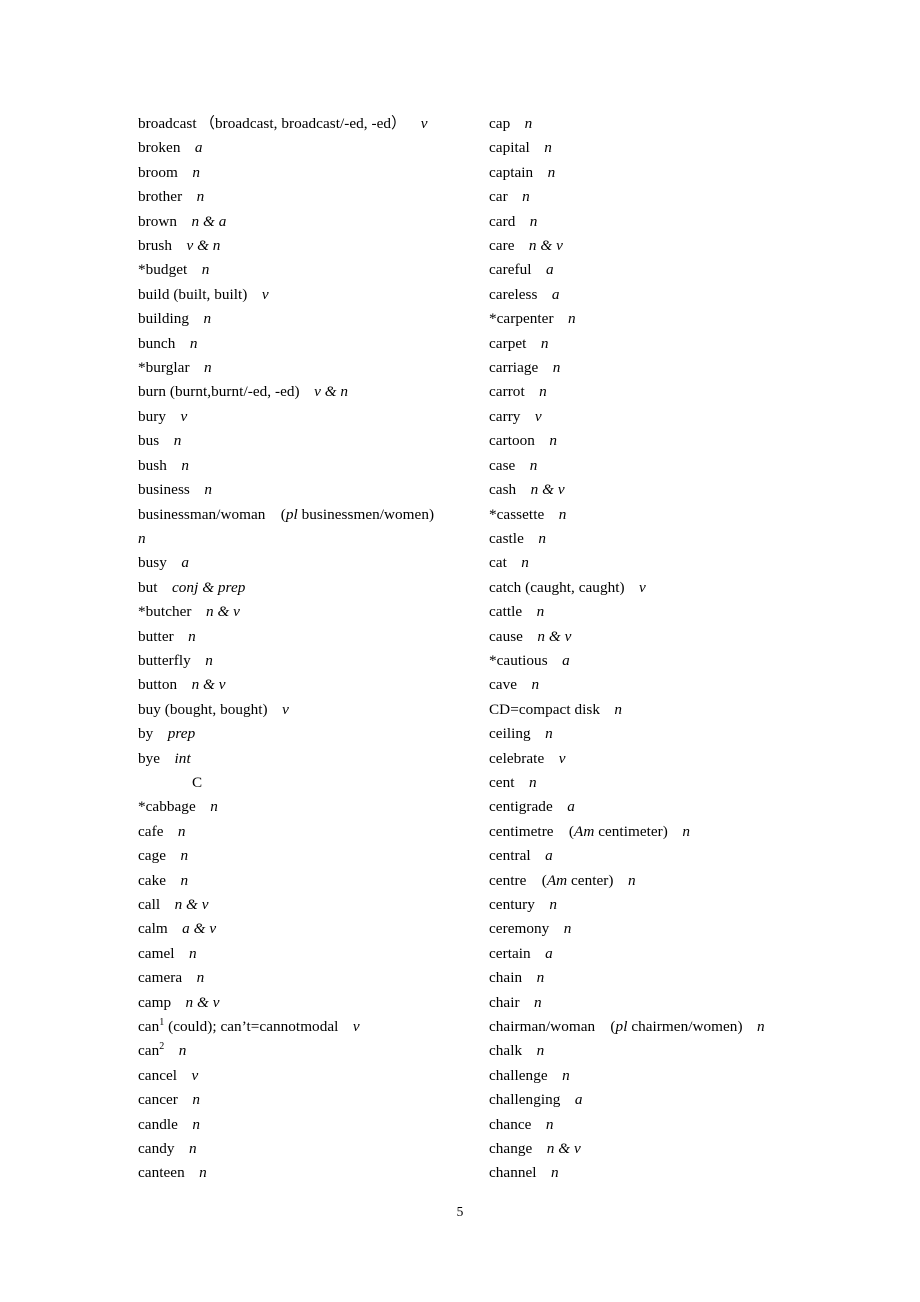 The image size is (920, 1302). Describe the element at coordinates (313, 1051) in the screenshot. I see `word-entry: can2 n` at that location.